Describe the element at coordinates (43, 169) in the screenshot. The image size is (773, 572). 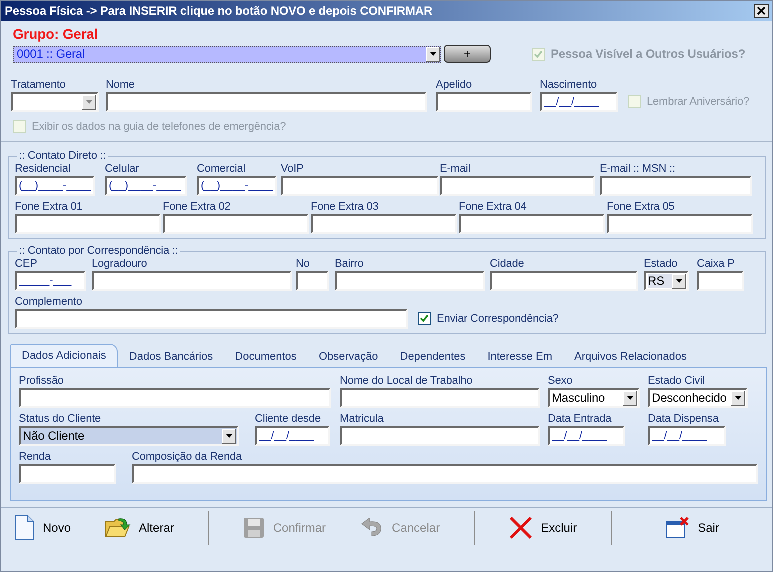
I see `field-label: Residencial` at that location.